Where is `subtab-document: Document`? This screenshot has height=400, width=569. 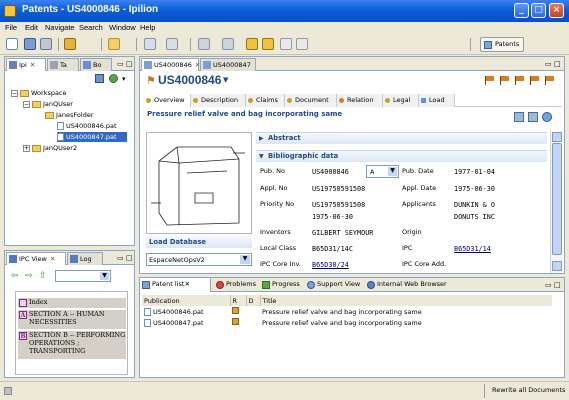
subtab-document: Document is located at coordinates (311, 100).